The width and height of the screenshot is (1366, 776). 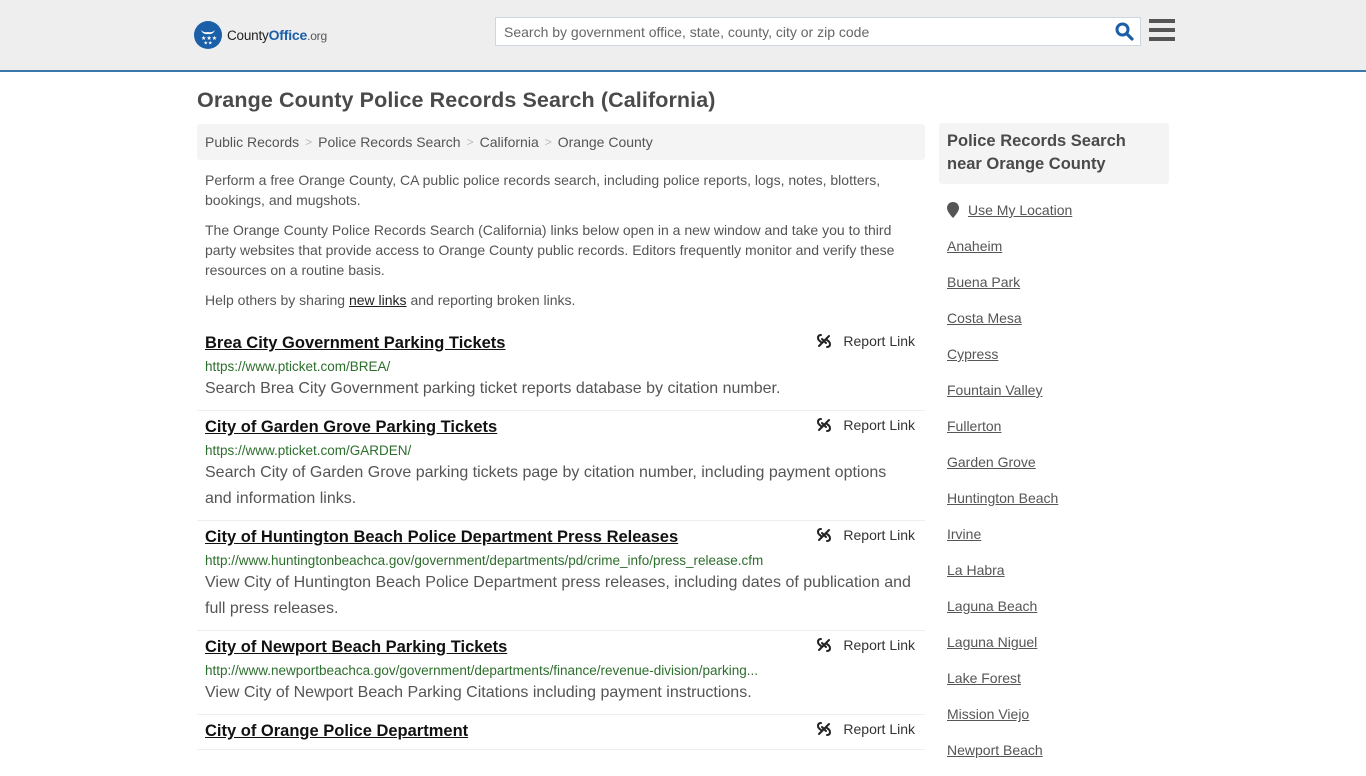 I want to click on new-links-link: new links, so click(x=378, y=300).